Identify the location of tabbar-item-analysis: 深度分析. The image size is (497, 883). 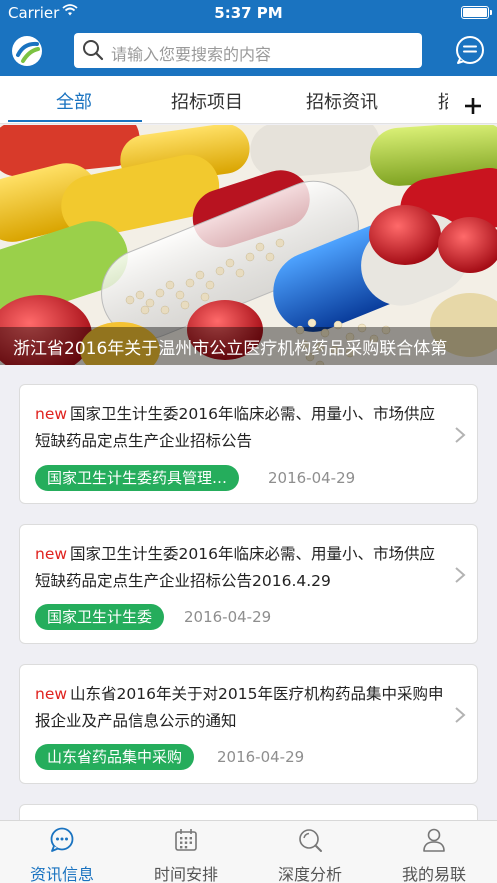
(310, 852).